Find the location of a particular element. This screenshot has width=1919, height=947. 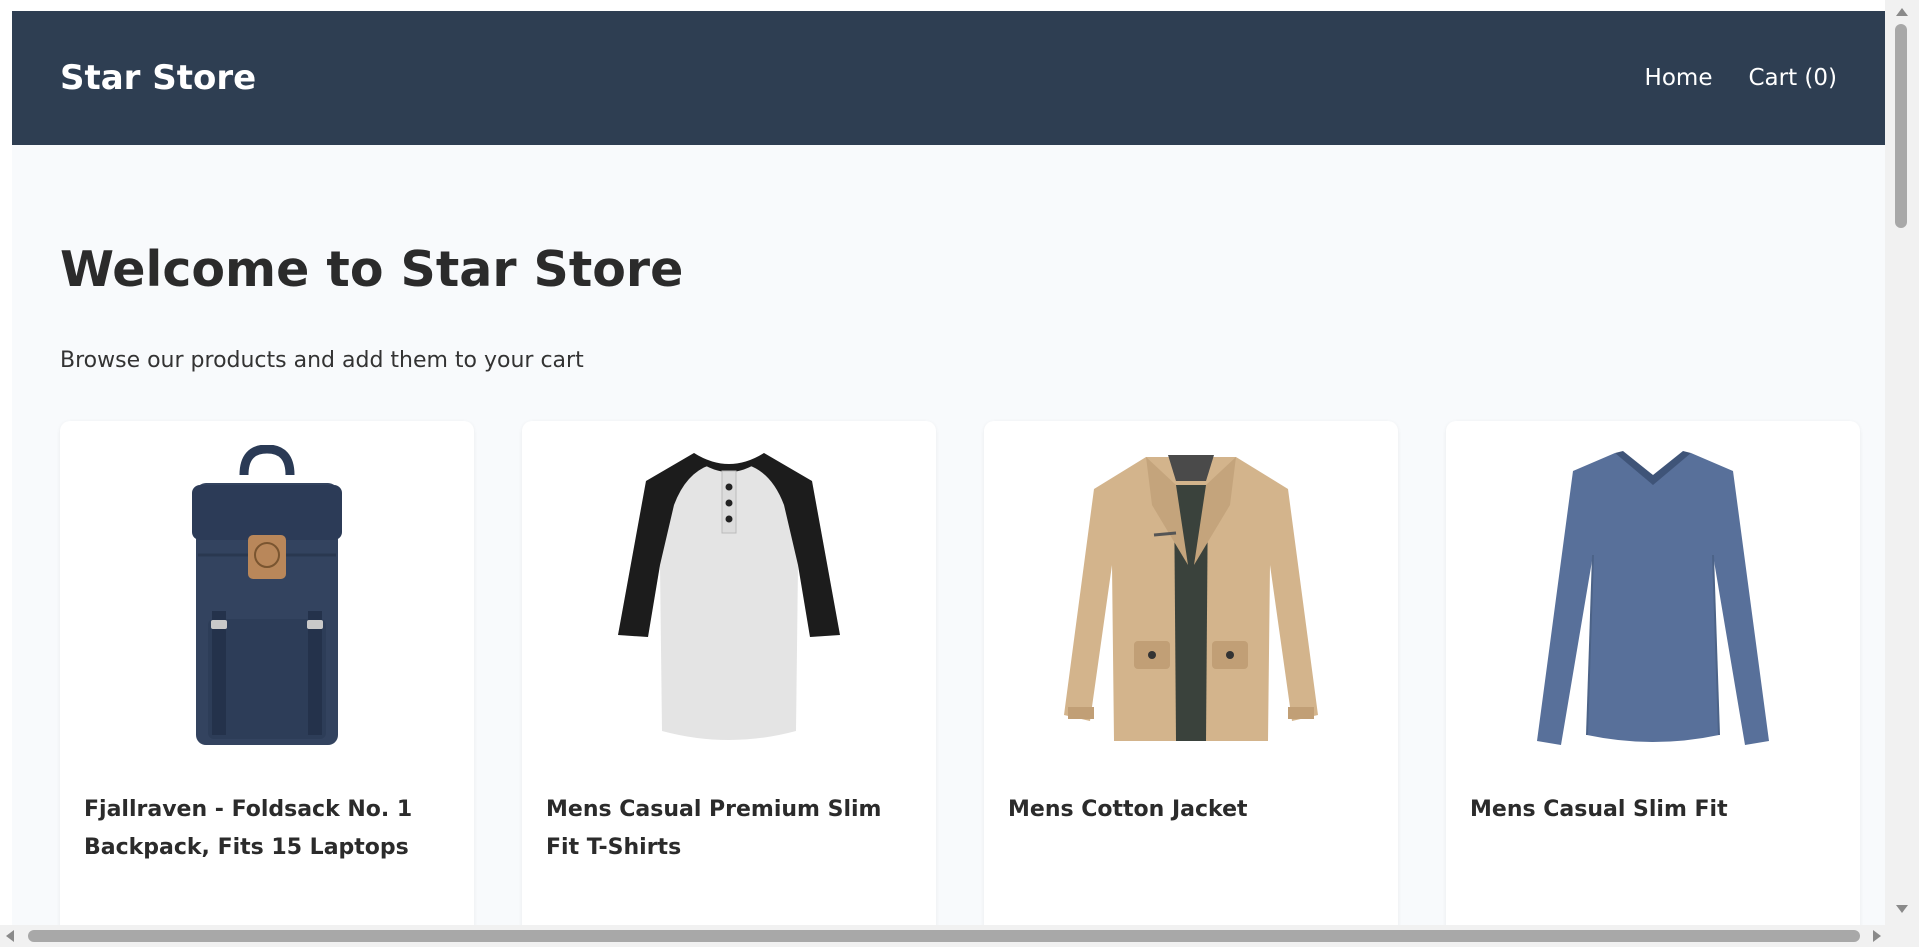

scroll-left-icon is located at coordinates (10, 936).